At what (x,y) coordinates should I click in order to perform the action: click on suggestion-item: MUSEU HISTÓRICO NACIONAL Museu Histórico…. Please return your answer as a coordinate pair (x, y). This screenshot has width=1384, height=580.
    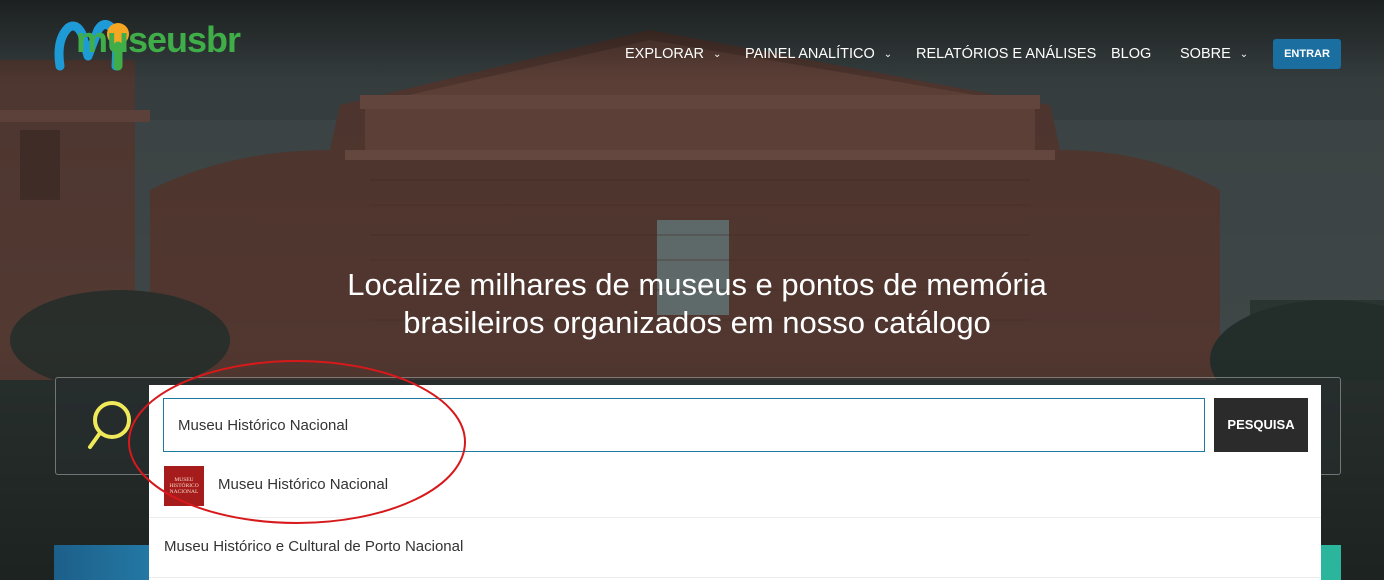
    Looking at the image, I should click on (735, 489).